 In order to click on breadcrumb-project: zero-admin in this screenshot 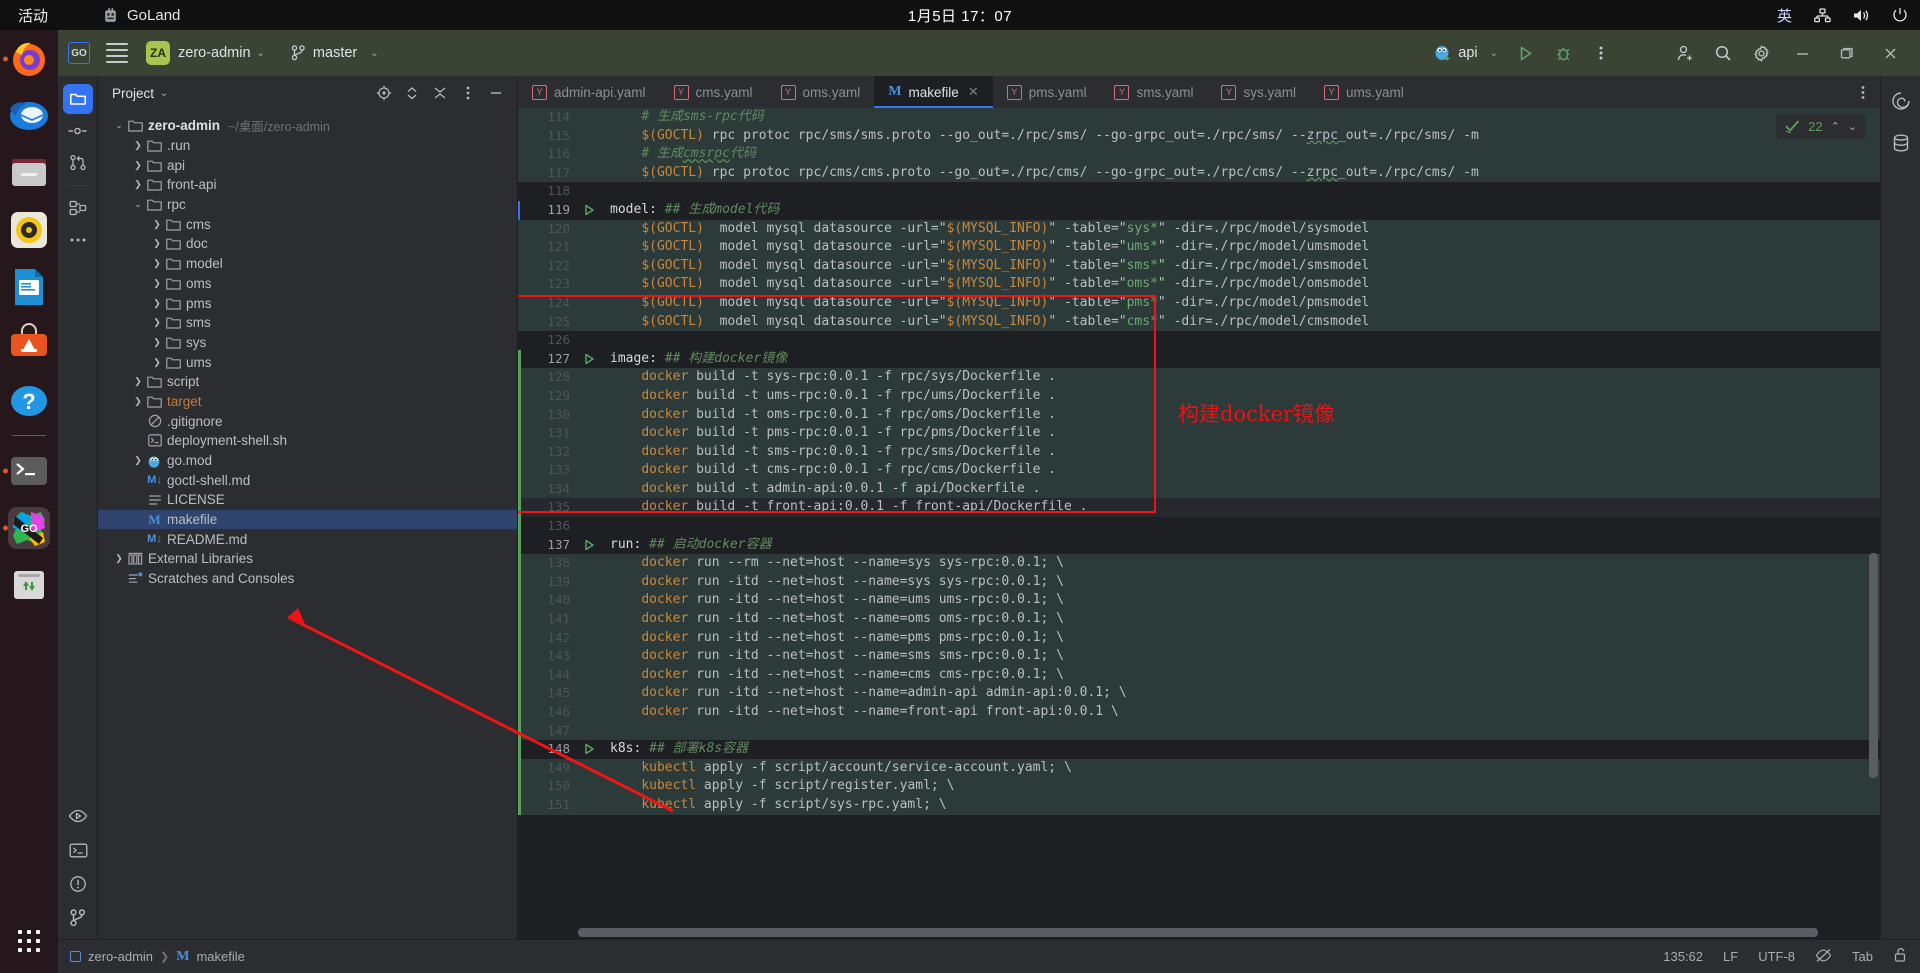, I will do `click(120, 956)`.